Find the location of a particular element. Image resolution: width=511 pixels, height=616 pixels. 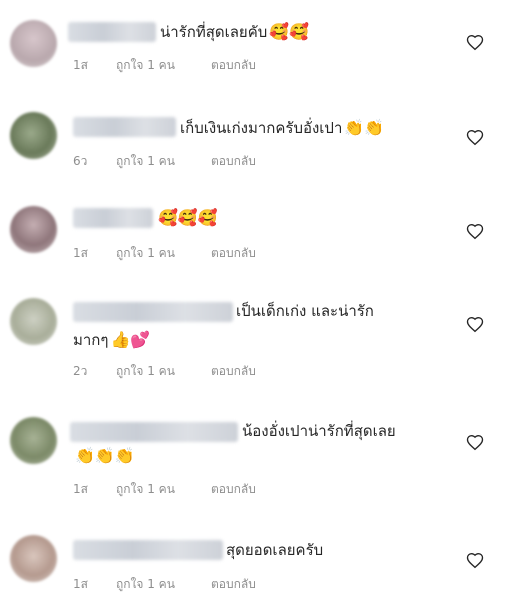

comment-text: เป็นเด็กเก่ง และน่ารัก is located at coordinates (305, 311).